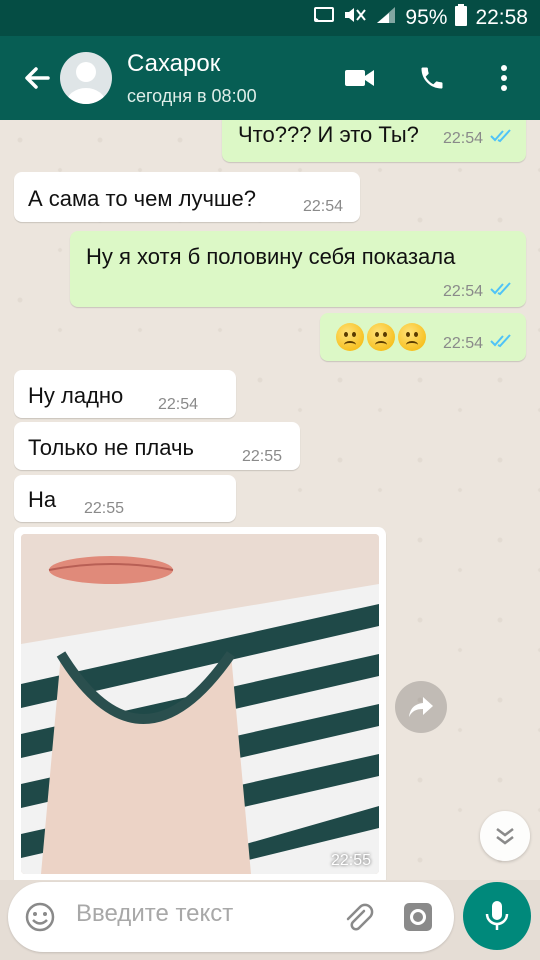 Image resolution: width=540 pixels, height=960 pixels. I want to click on cast-icon, so click(324, 18).